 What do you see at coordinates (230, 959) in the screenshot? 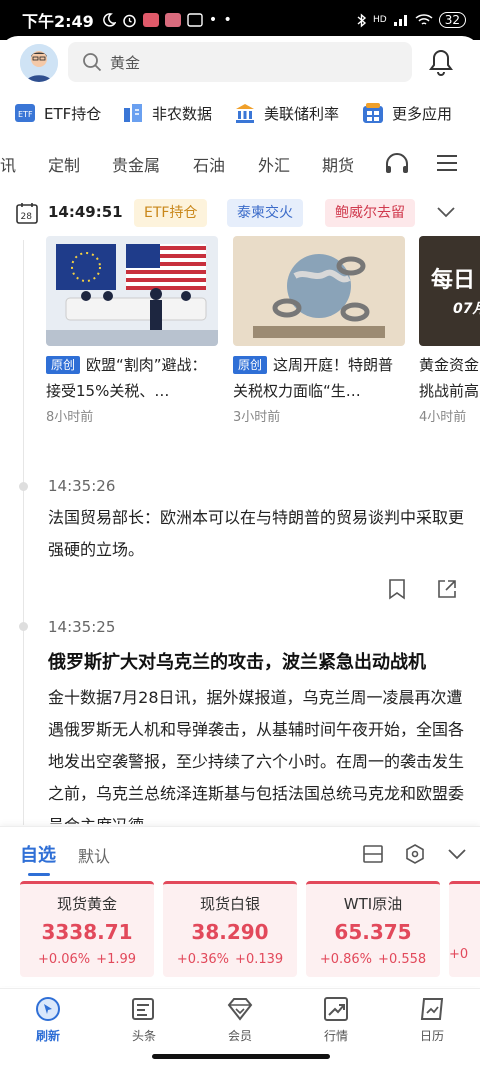
I see `quote-change: +0.36% +0.139` at bounding box center [230, 959].